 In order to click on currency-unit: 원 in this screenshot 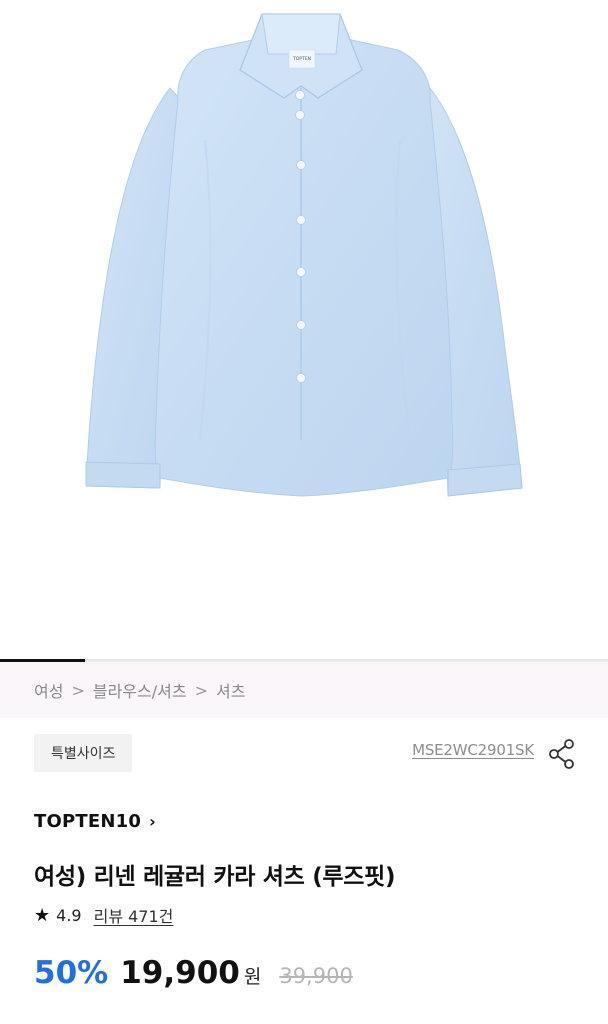, I will do `click(252, 977)`.